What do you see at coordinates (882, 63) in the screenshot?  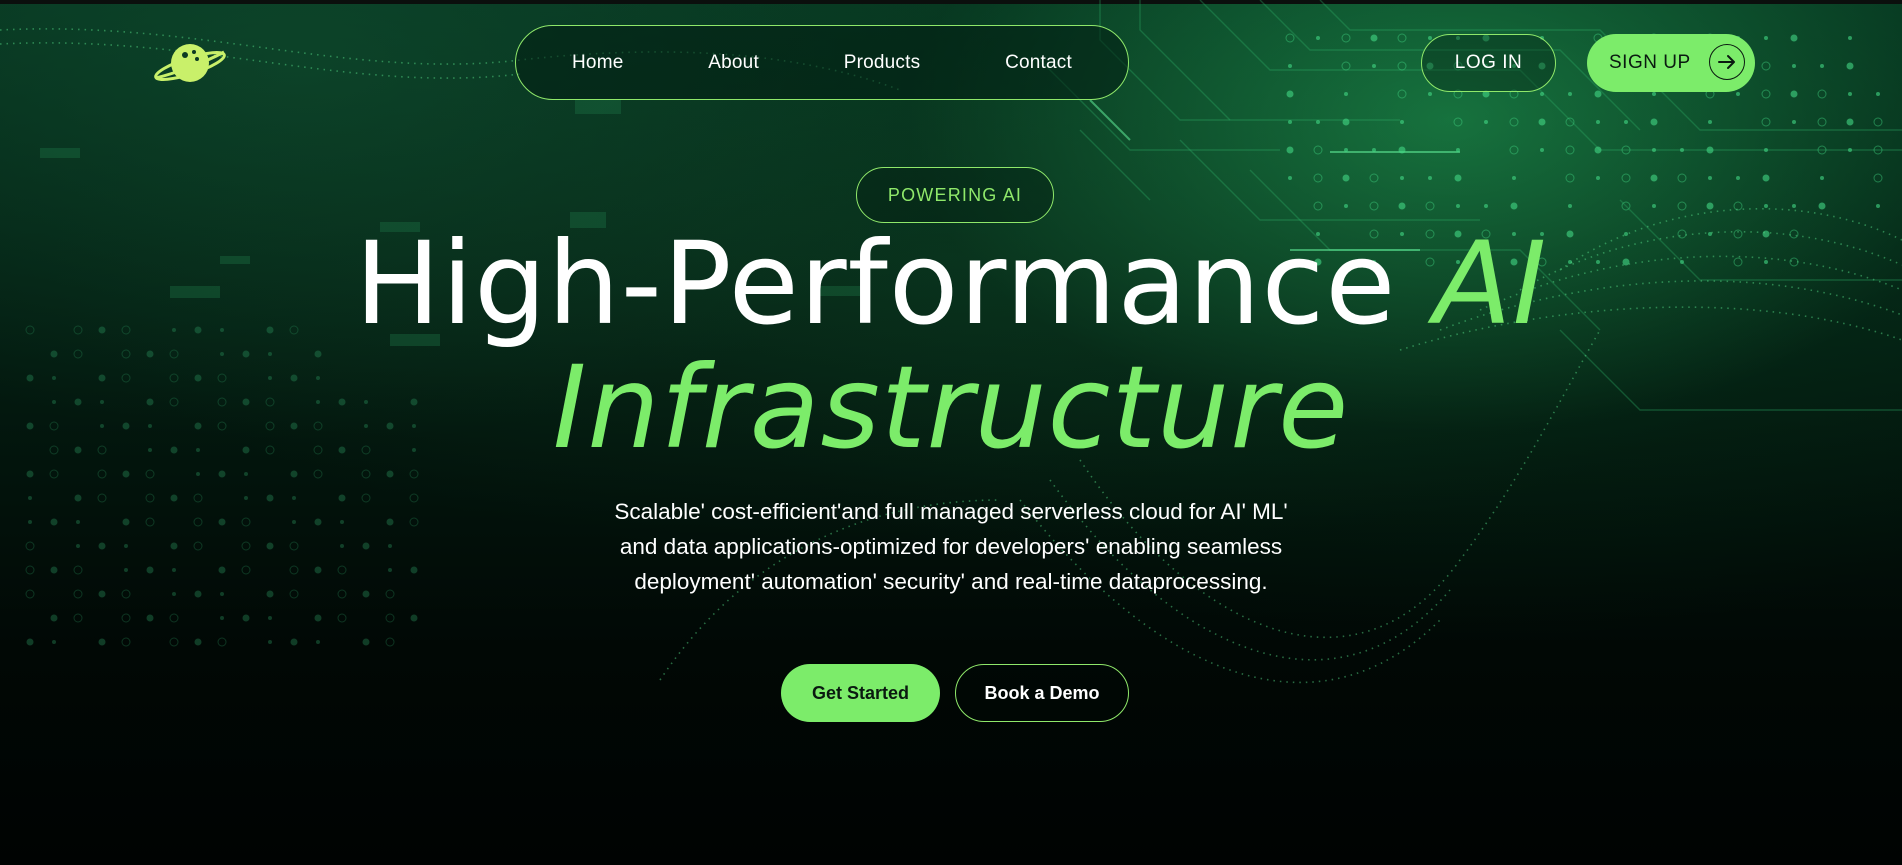 I see `nav-link-products: Products` at bounding box center [882, 63].